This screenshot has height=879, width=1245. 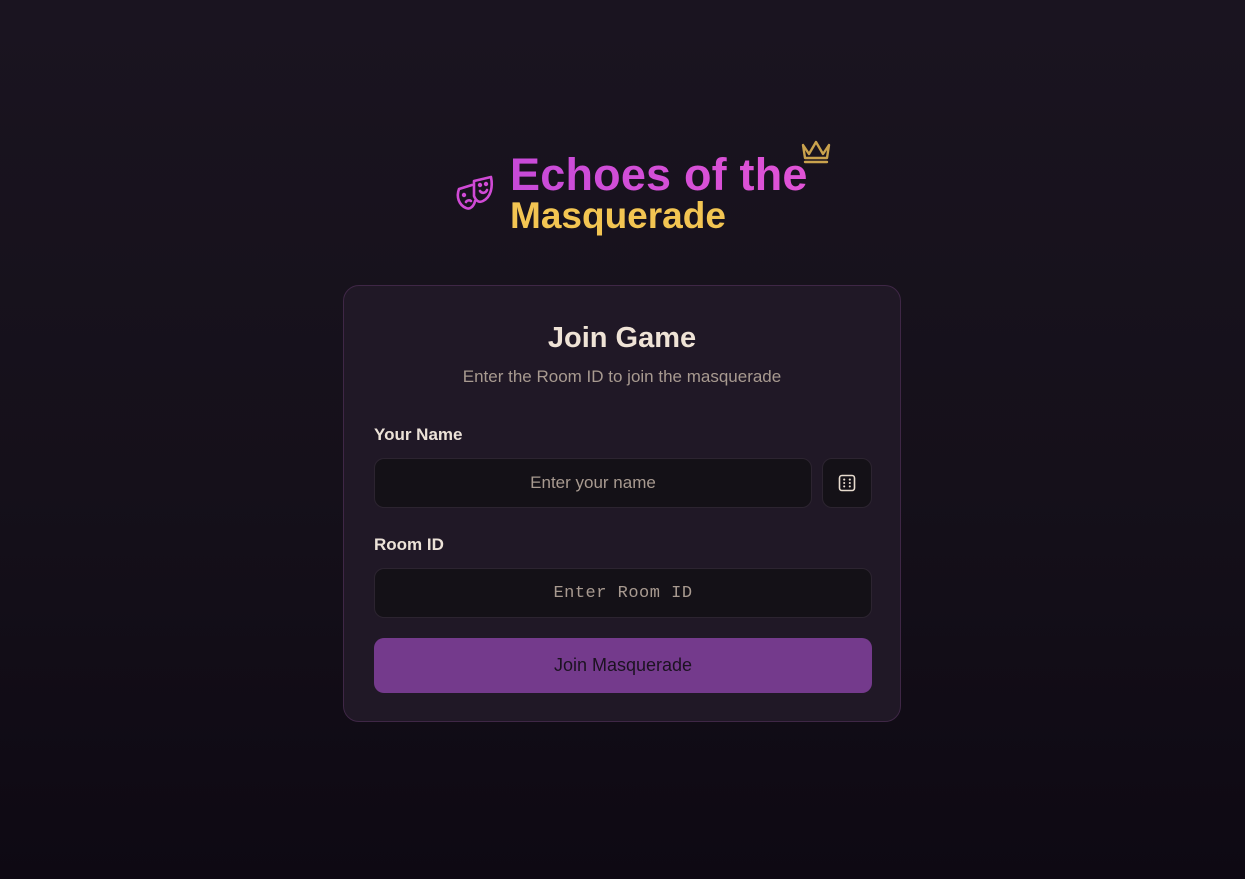 I want to click on join-masquerade-button: Join Masquerade, so click(x=623, y=665).